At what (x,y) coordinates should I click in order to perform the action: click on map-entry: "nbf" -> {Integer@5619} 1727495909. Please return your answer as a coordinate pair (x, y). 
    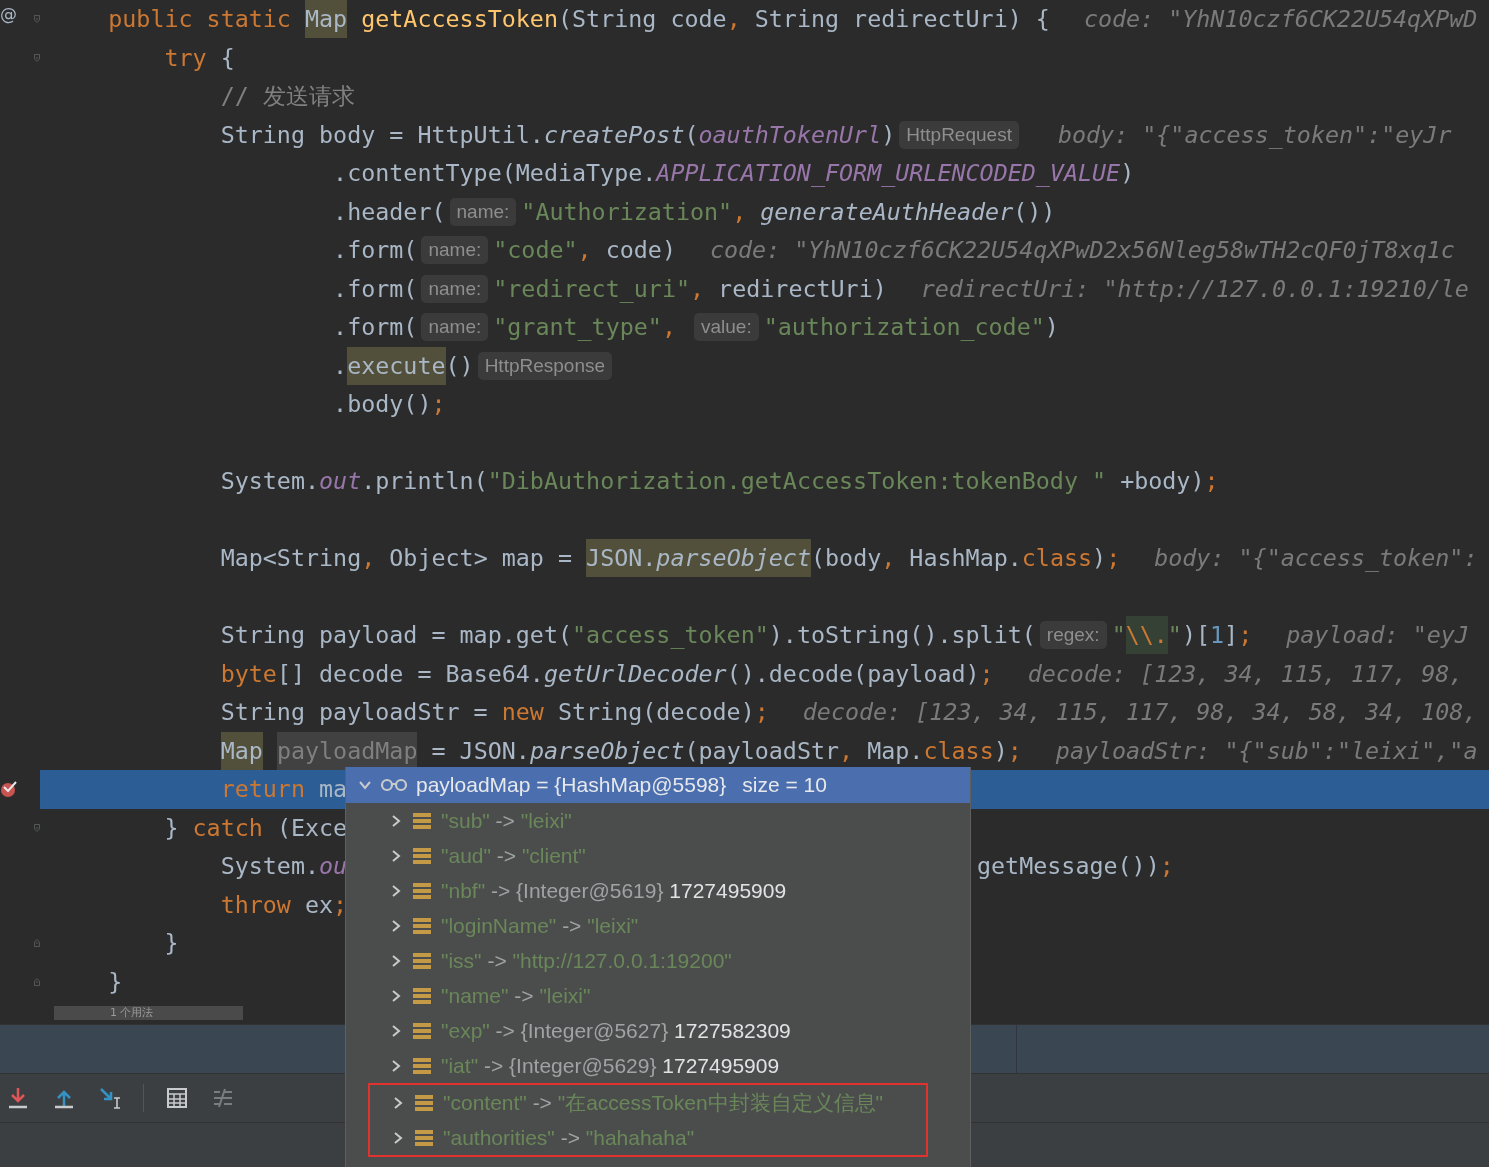
    Looking at the image, I should click on (614, 890).